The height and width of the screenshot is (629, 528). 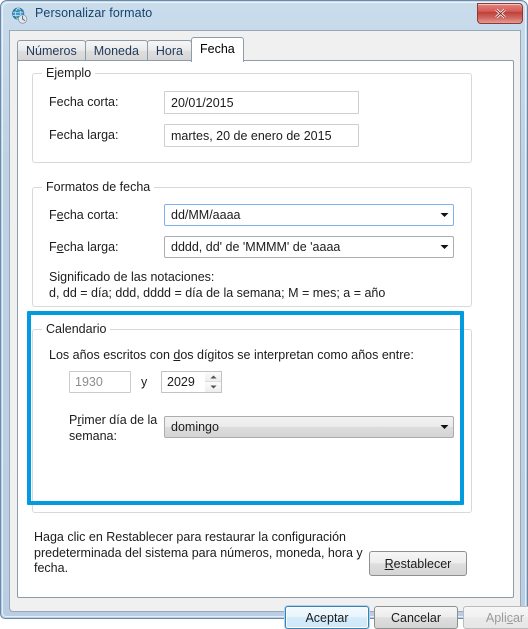 What do you see at coordinates (84, 102) in the screenshot?
I see `short-date-sample-label: Fecha corta:` at bounding box center [84, 102].